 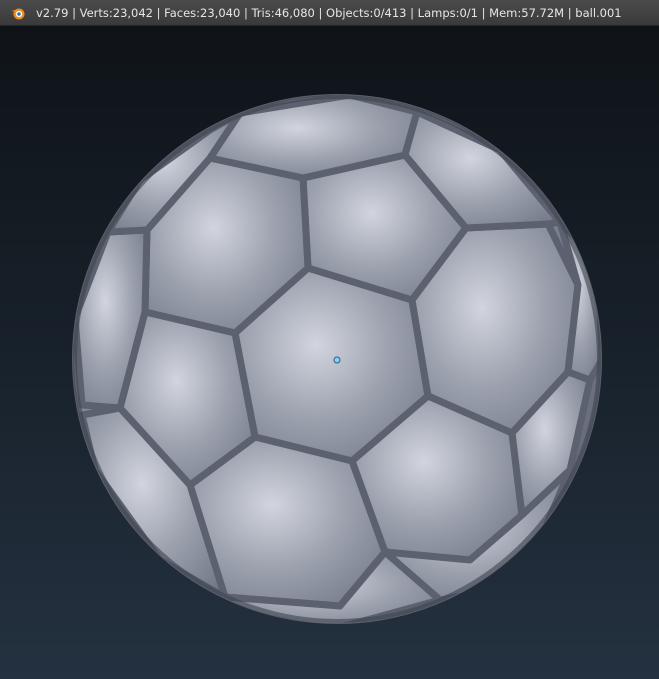 What do you see at coordinates (18, 13) in the screenshot?
I see `blender-logo-icon` at bounding box center [18, 13].